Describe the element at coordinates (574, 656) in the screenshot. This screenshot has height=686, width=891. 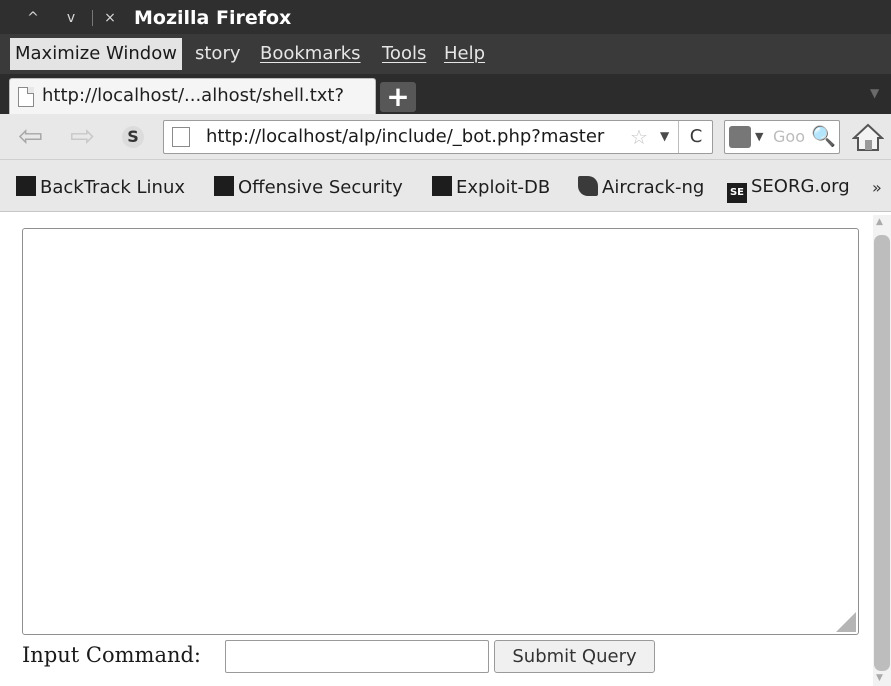
I see `submit-query-button: Submit Query` at that location.